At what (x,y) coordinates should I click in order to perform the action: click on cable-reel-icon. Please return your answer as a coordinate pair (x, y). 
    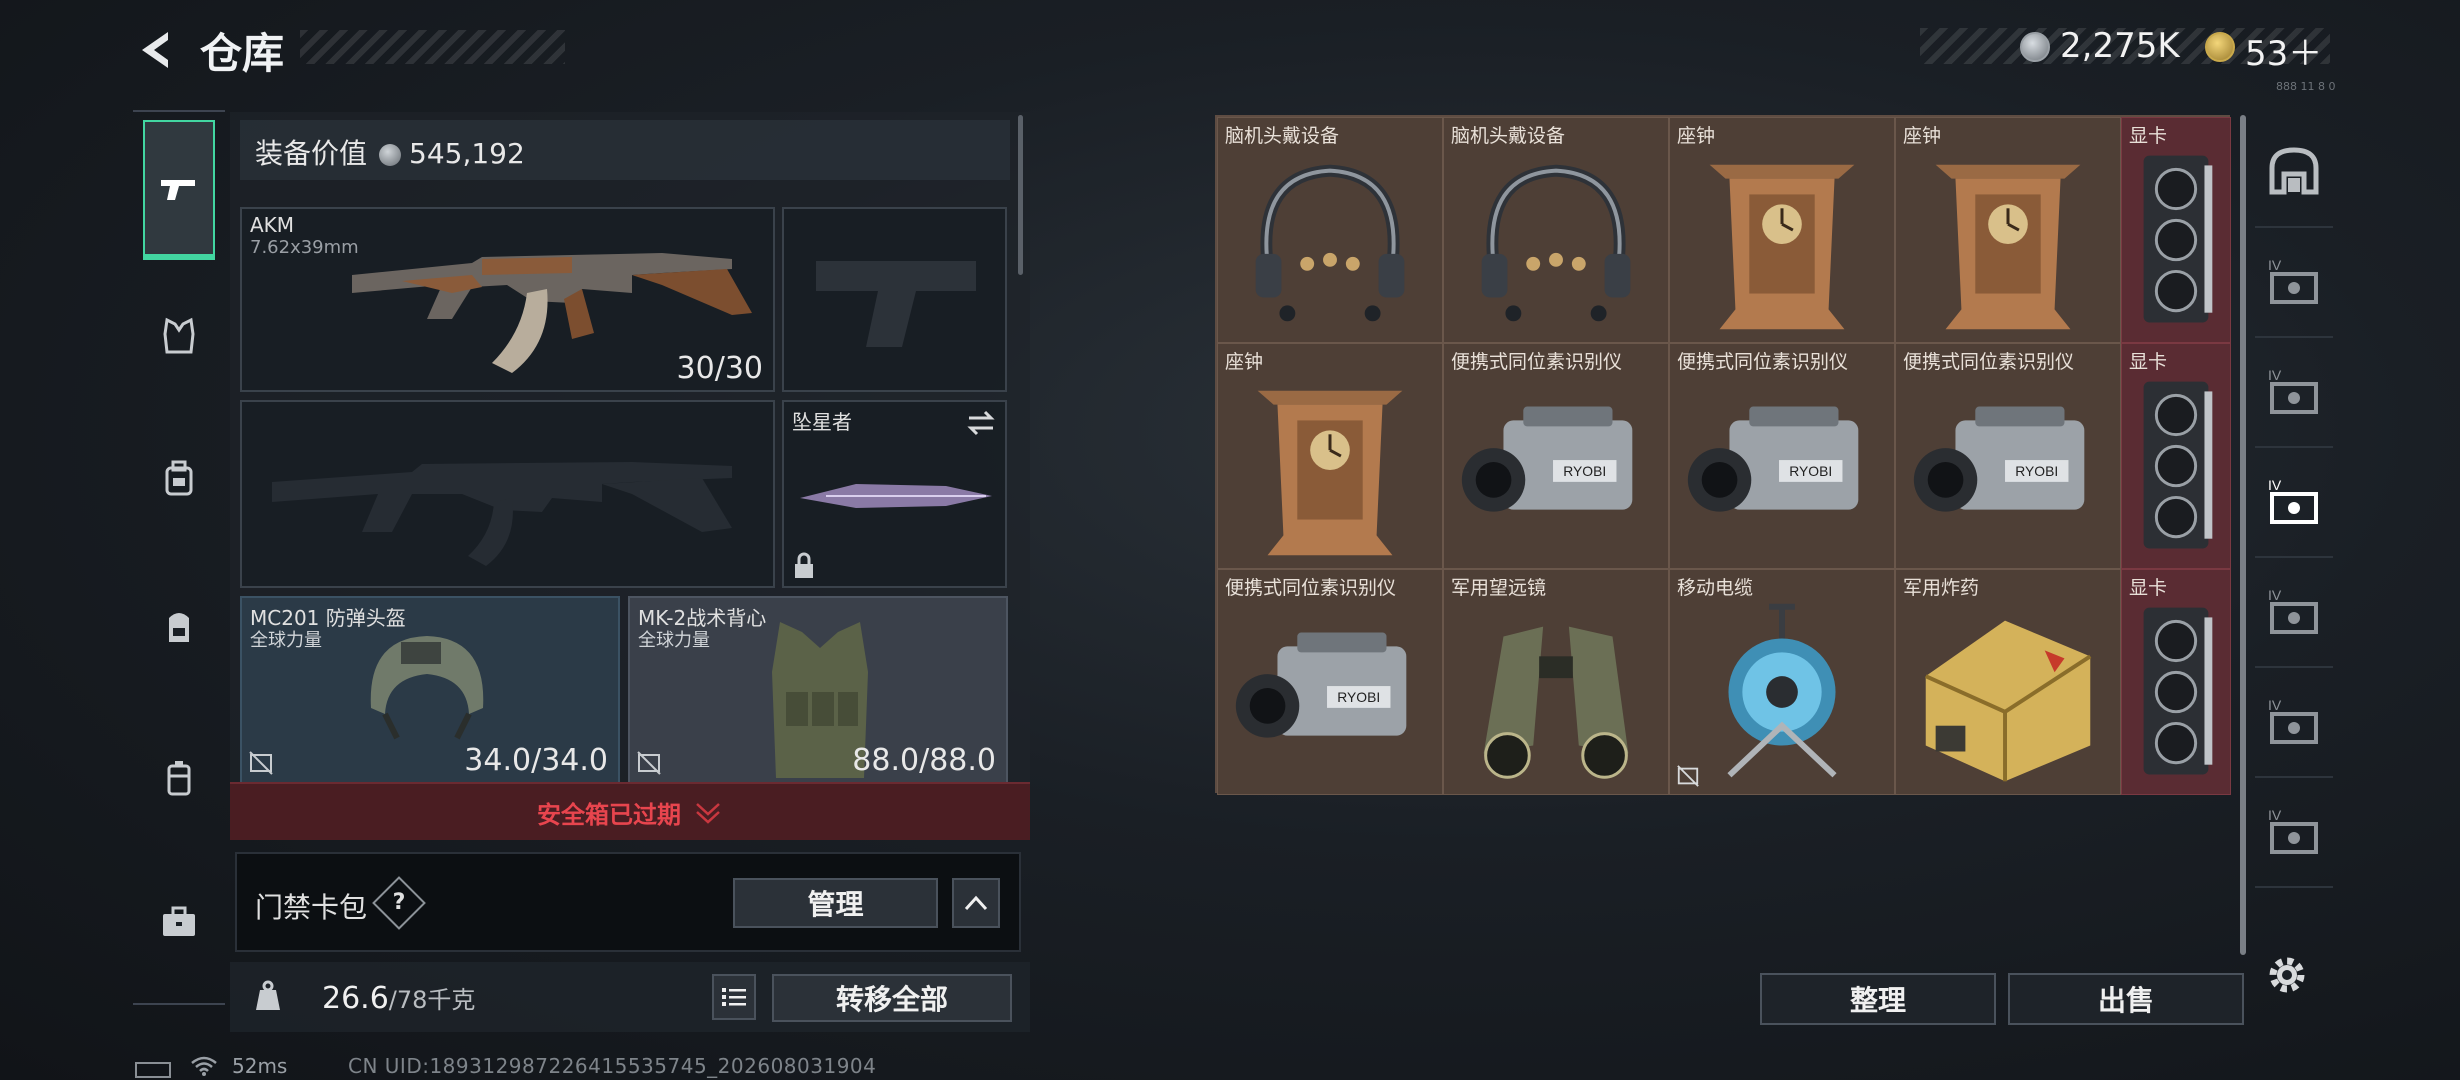
    Looking at the image, I should click on (1782, 690).